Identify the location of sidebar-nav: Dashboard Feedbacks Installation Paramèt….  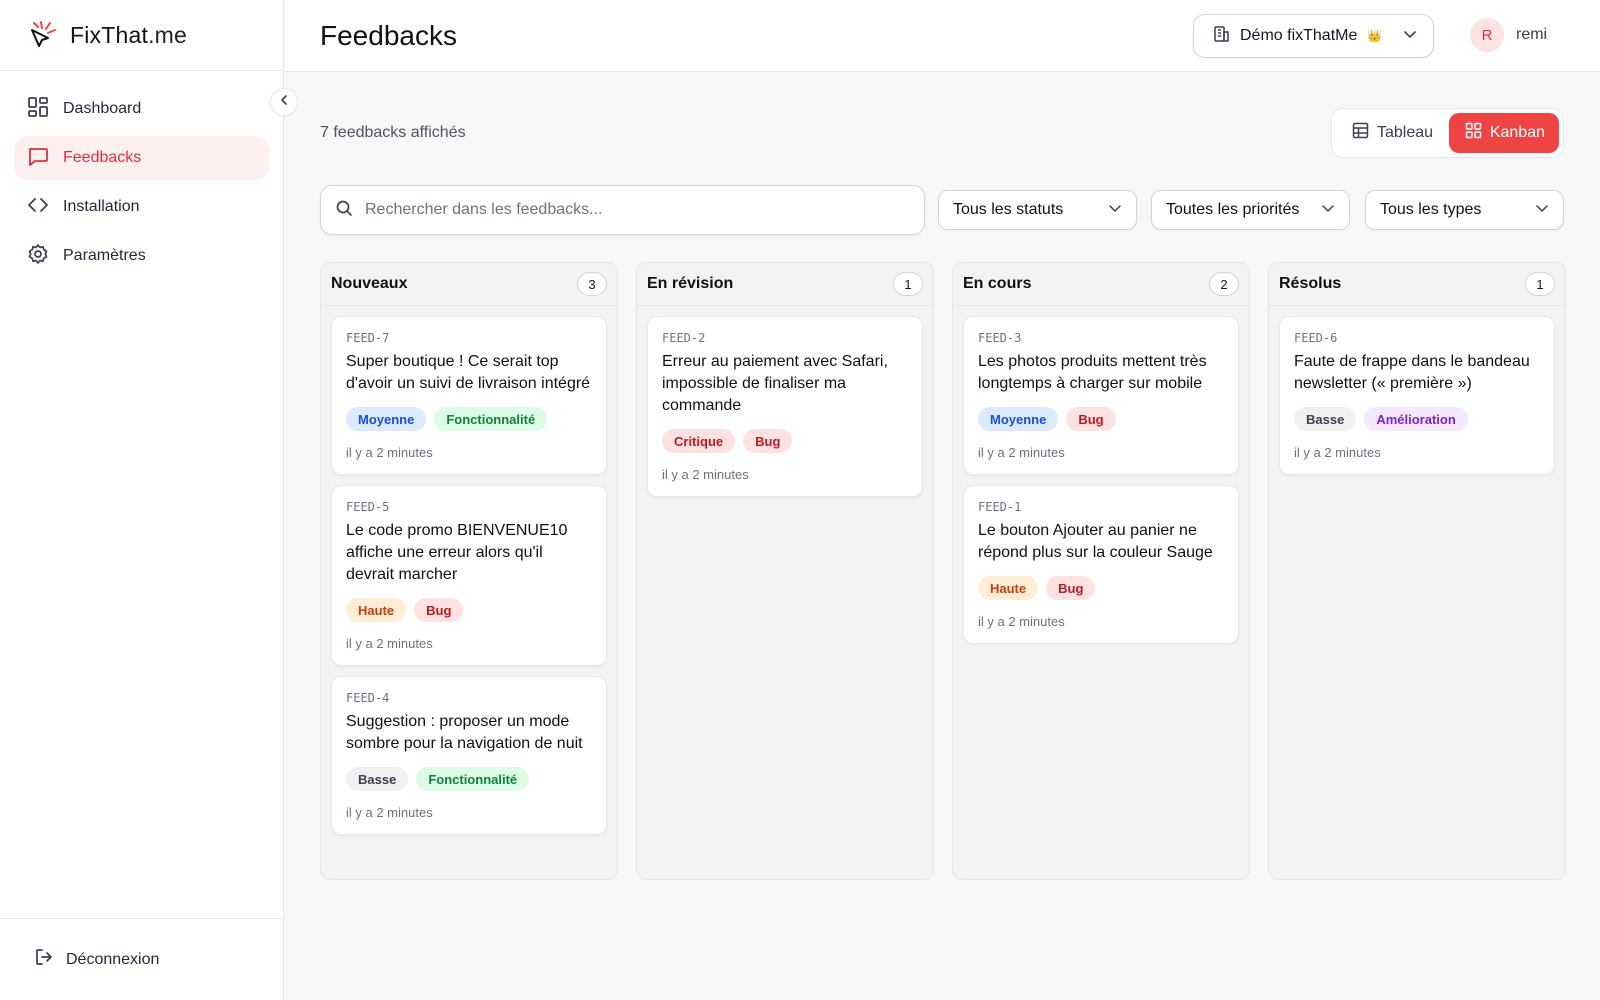
(141, 174).